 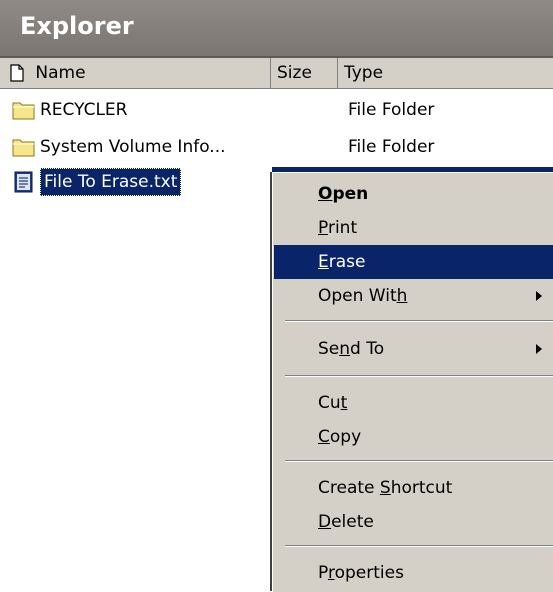 I want to click on menu-item-cut: Cut, so click(x=413, y=403).